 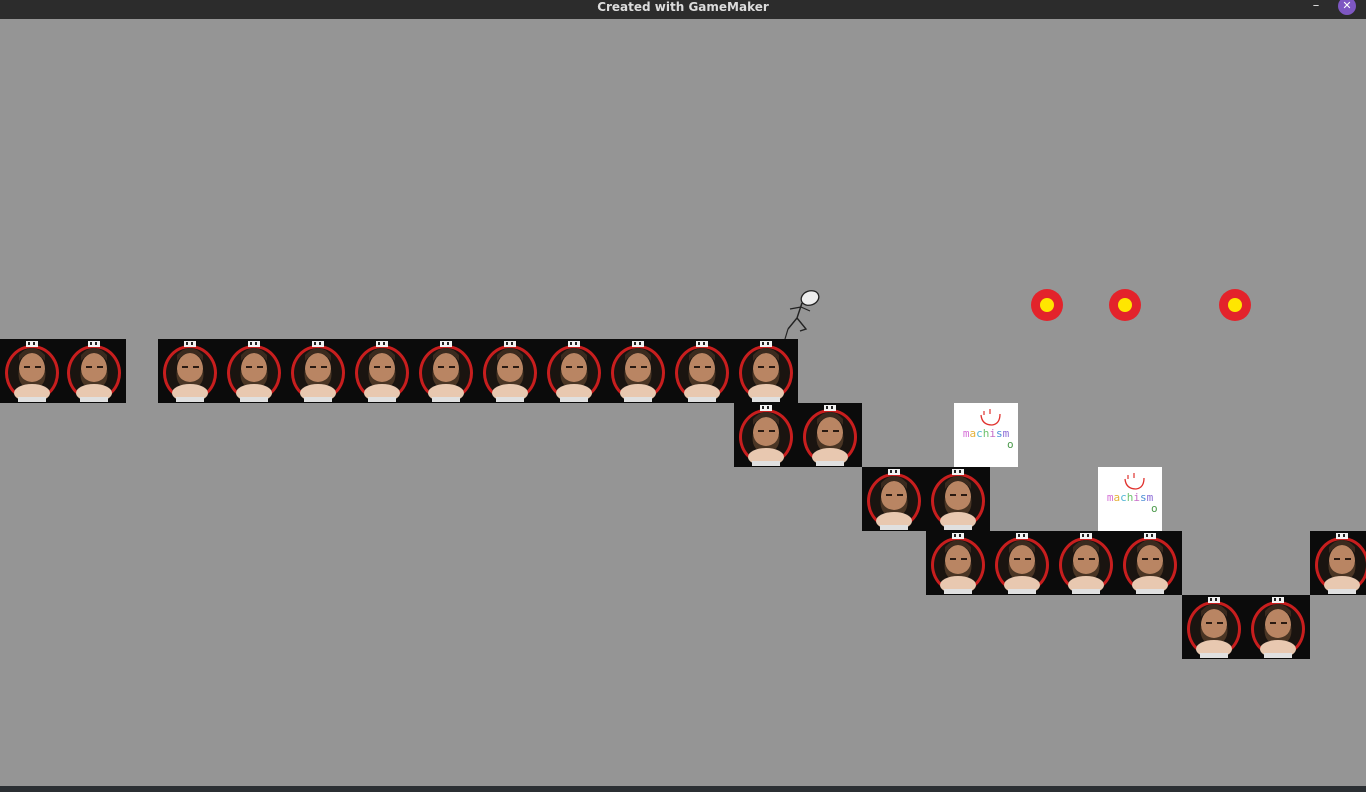 I want to click on player-stick-figure, so click(x=802, y=315).